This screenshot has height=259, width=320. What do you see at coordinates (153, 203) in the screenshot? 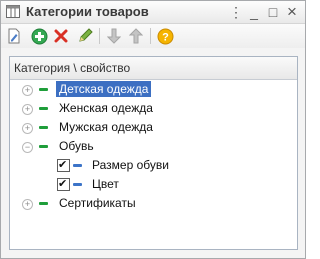
I see `tree-row-sertifikaty: + Сертификаты` at bounding box center [153, 203].